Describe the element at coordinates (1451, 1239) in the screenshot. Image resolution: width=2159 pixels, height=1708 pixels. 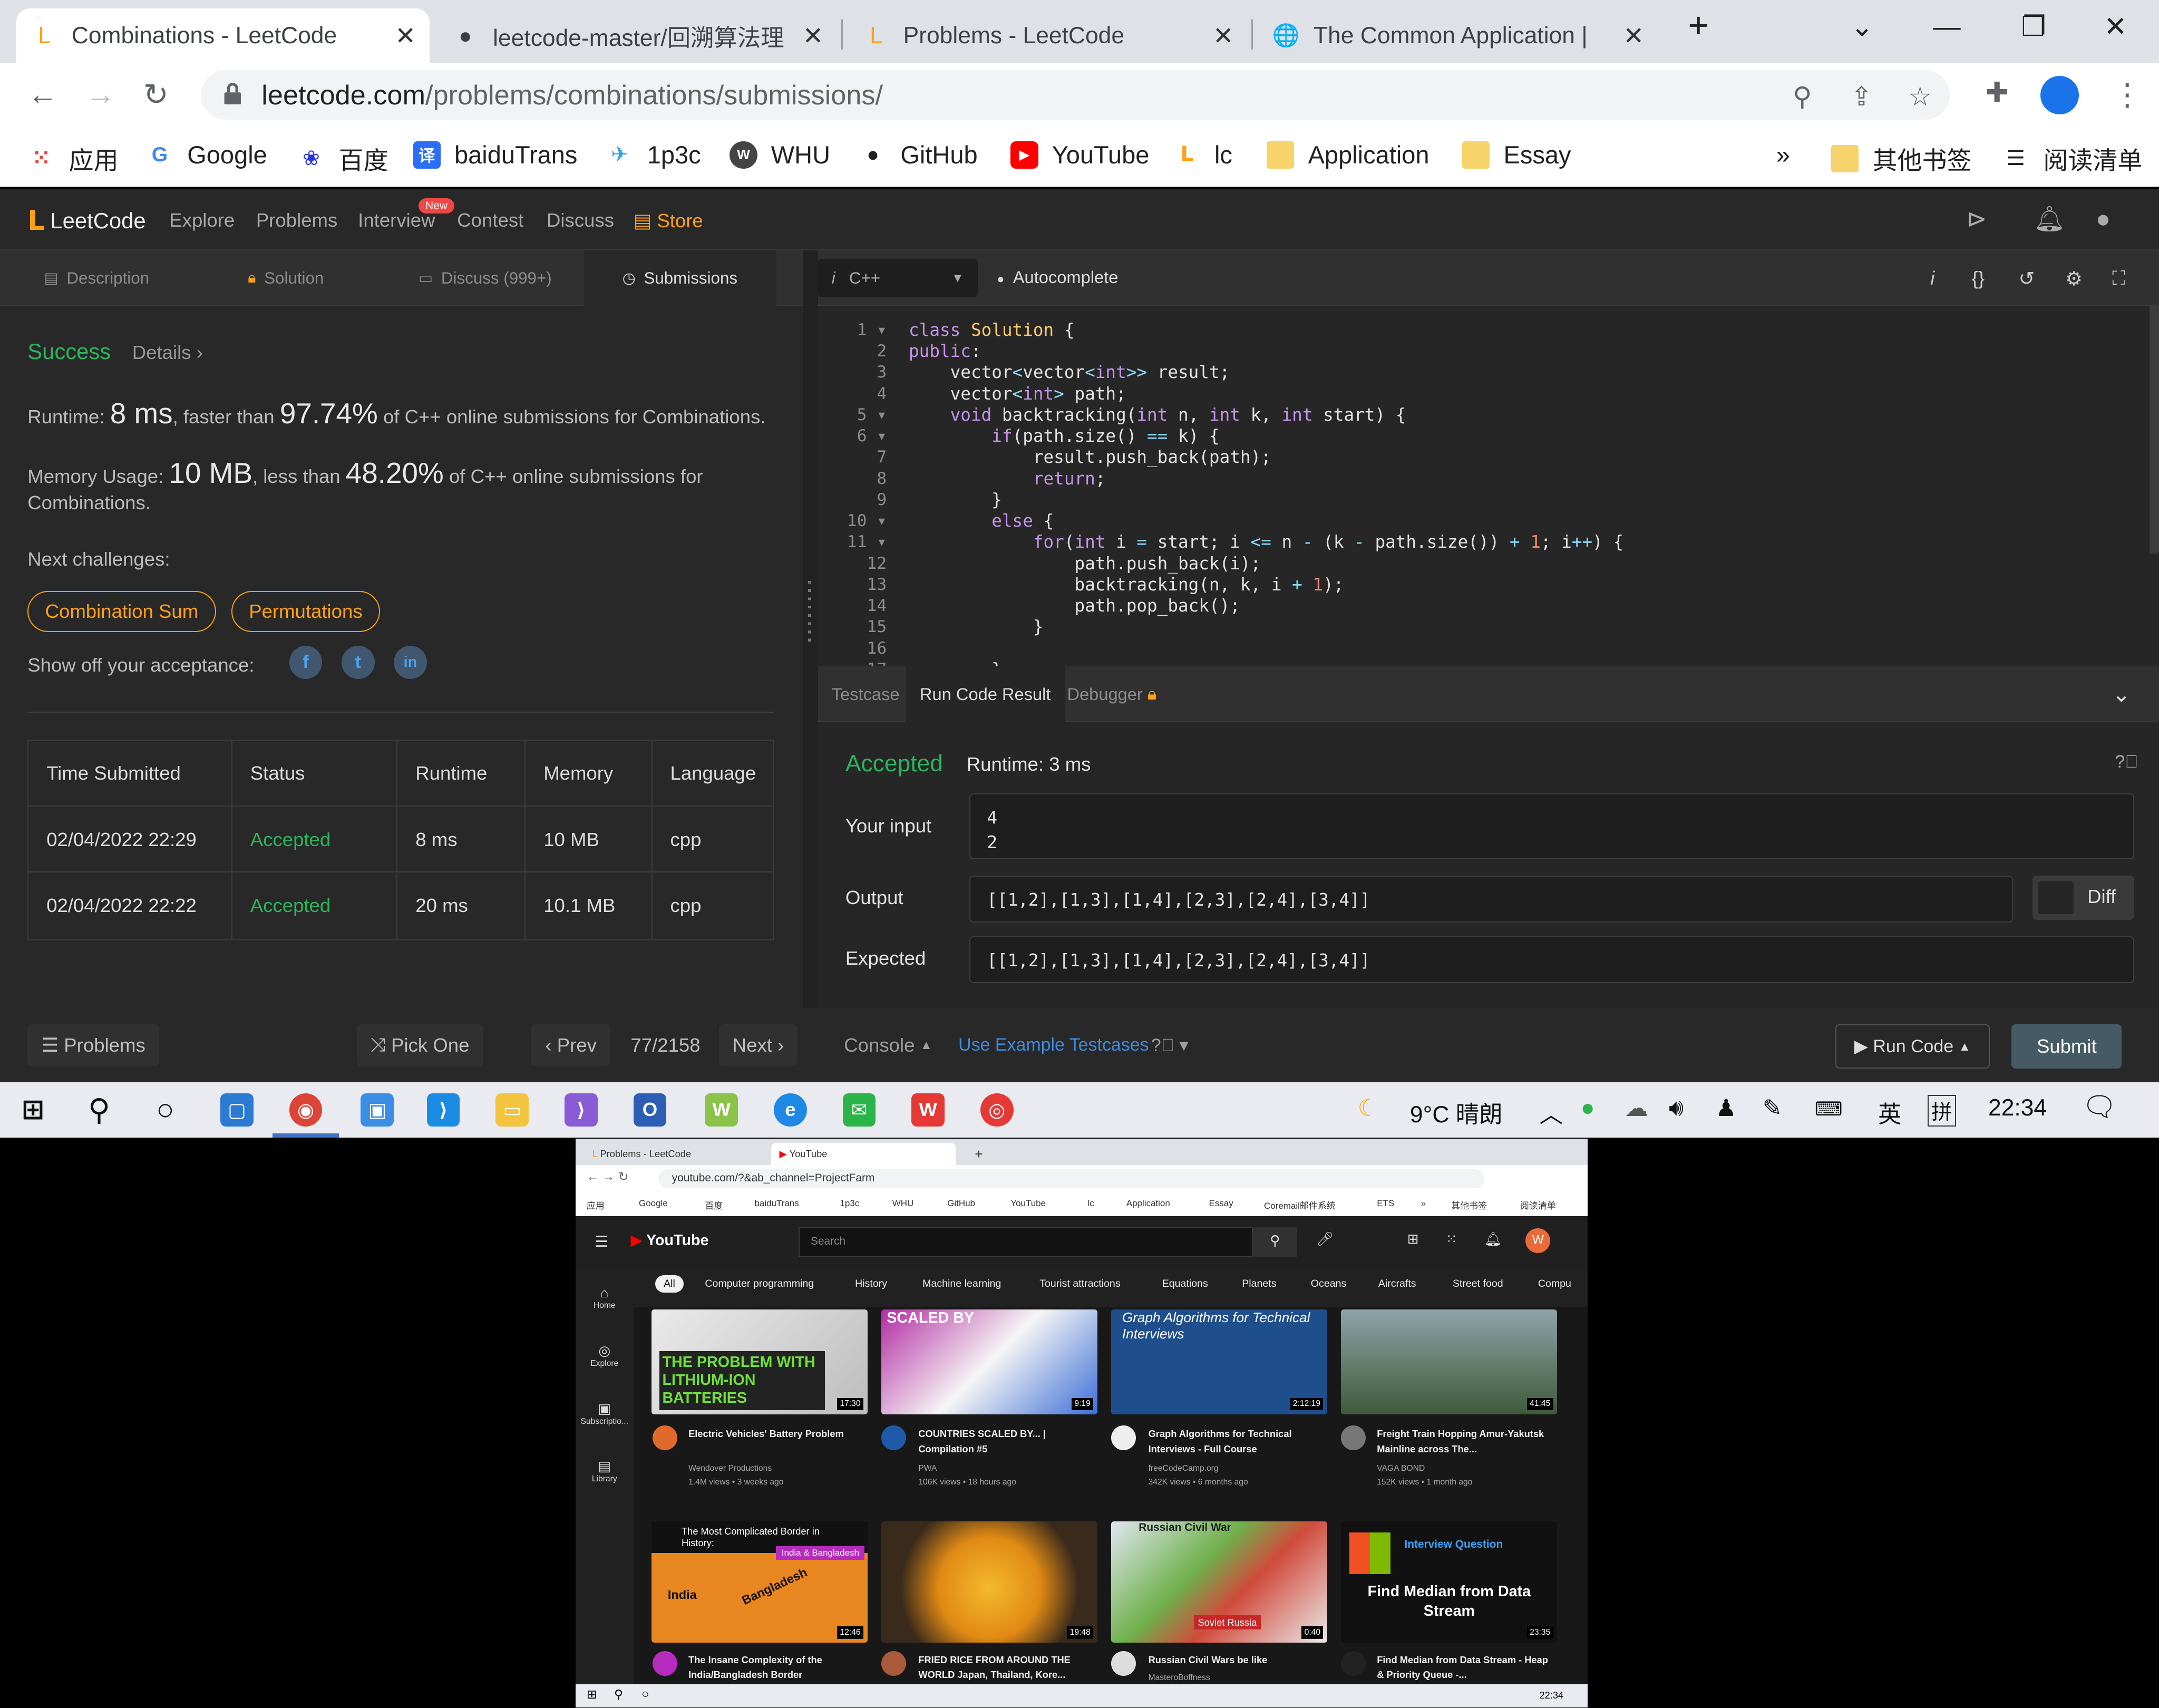
I see `apps-icon: ⁙` at that location.